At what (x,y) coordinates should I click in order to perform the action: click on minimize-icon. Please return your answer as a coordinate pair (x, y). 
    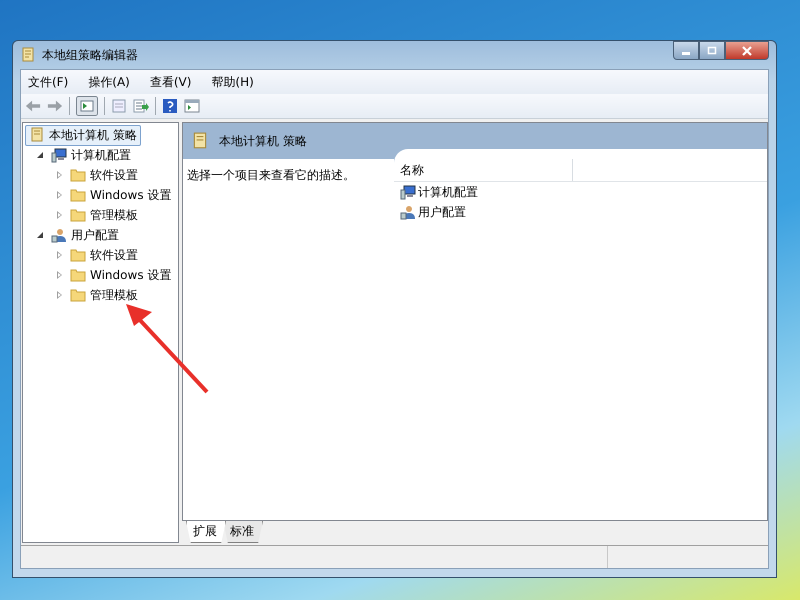
    Looking at the image, I should click on (686, 53).